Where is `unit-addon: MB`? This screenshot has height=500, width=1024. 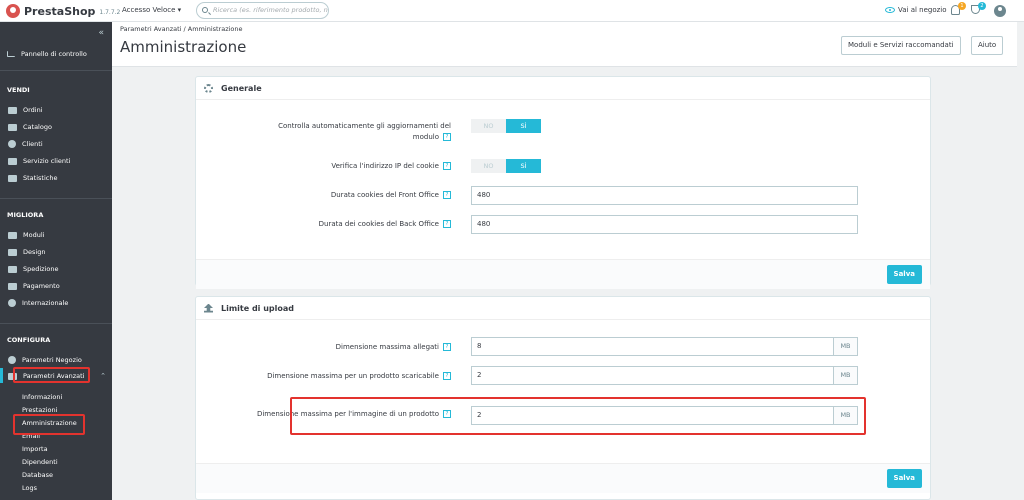
unit-addon: MB is located at coordinates (845, 375).